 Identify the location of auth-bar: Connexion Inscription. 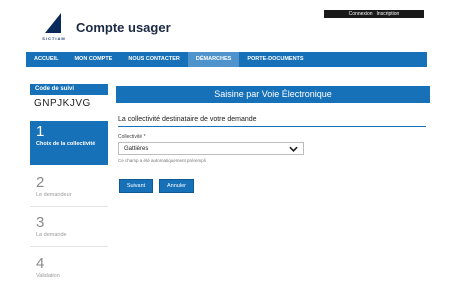
(374, 14).